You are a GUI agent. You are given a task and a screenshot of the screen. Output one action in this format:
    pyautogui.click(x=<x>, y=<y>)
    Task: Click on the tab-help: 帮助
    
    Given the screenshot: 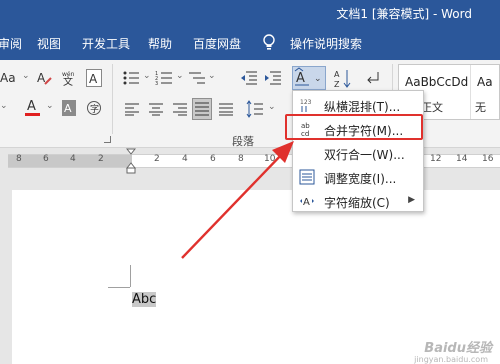 What is the action you would take?
    pyautogui.click(x=160, y=43)
    